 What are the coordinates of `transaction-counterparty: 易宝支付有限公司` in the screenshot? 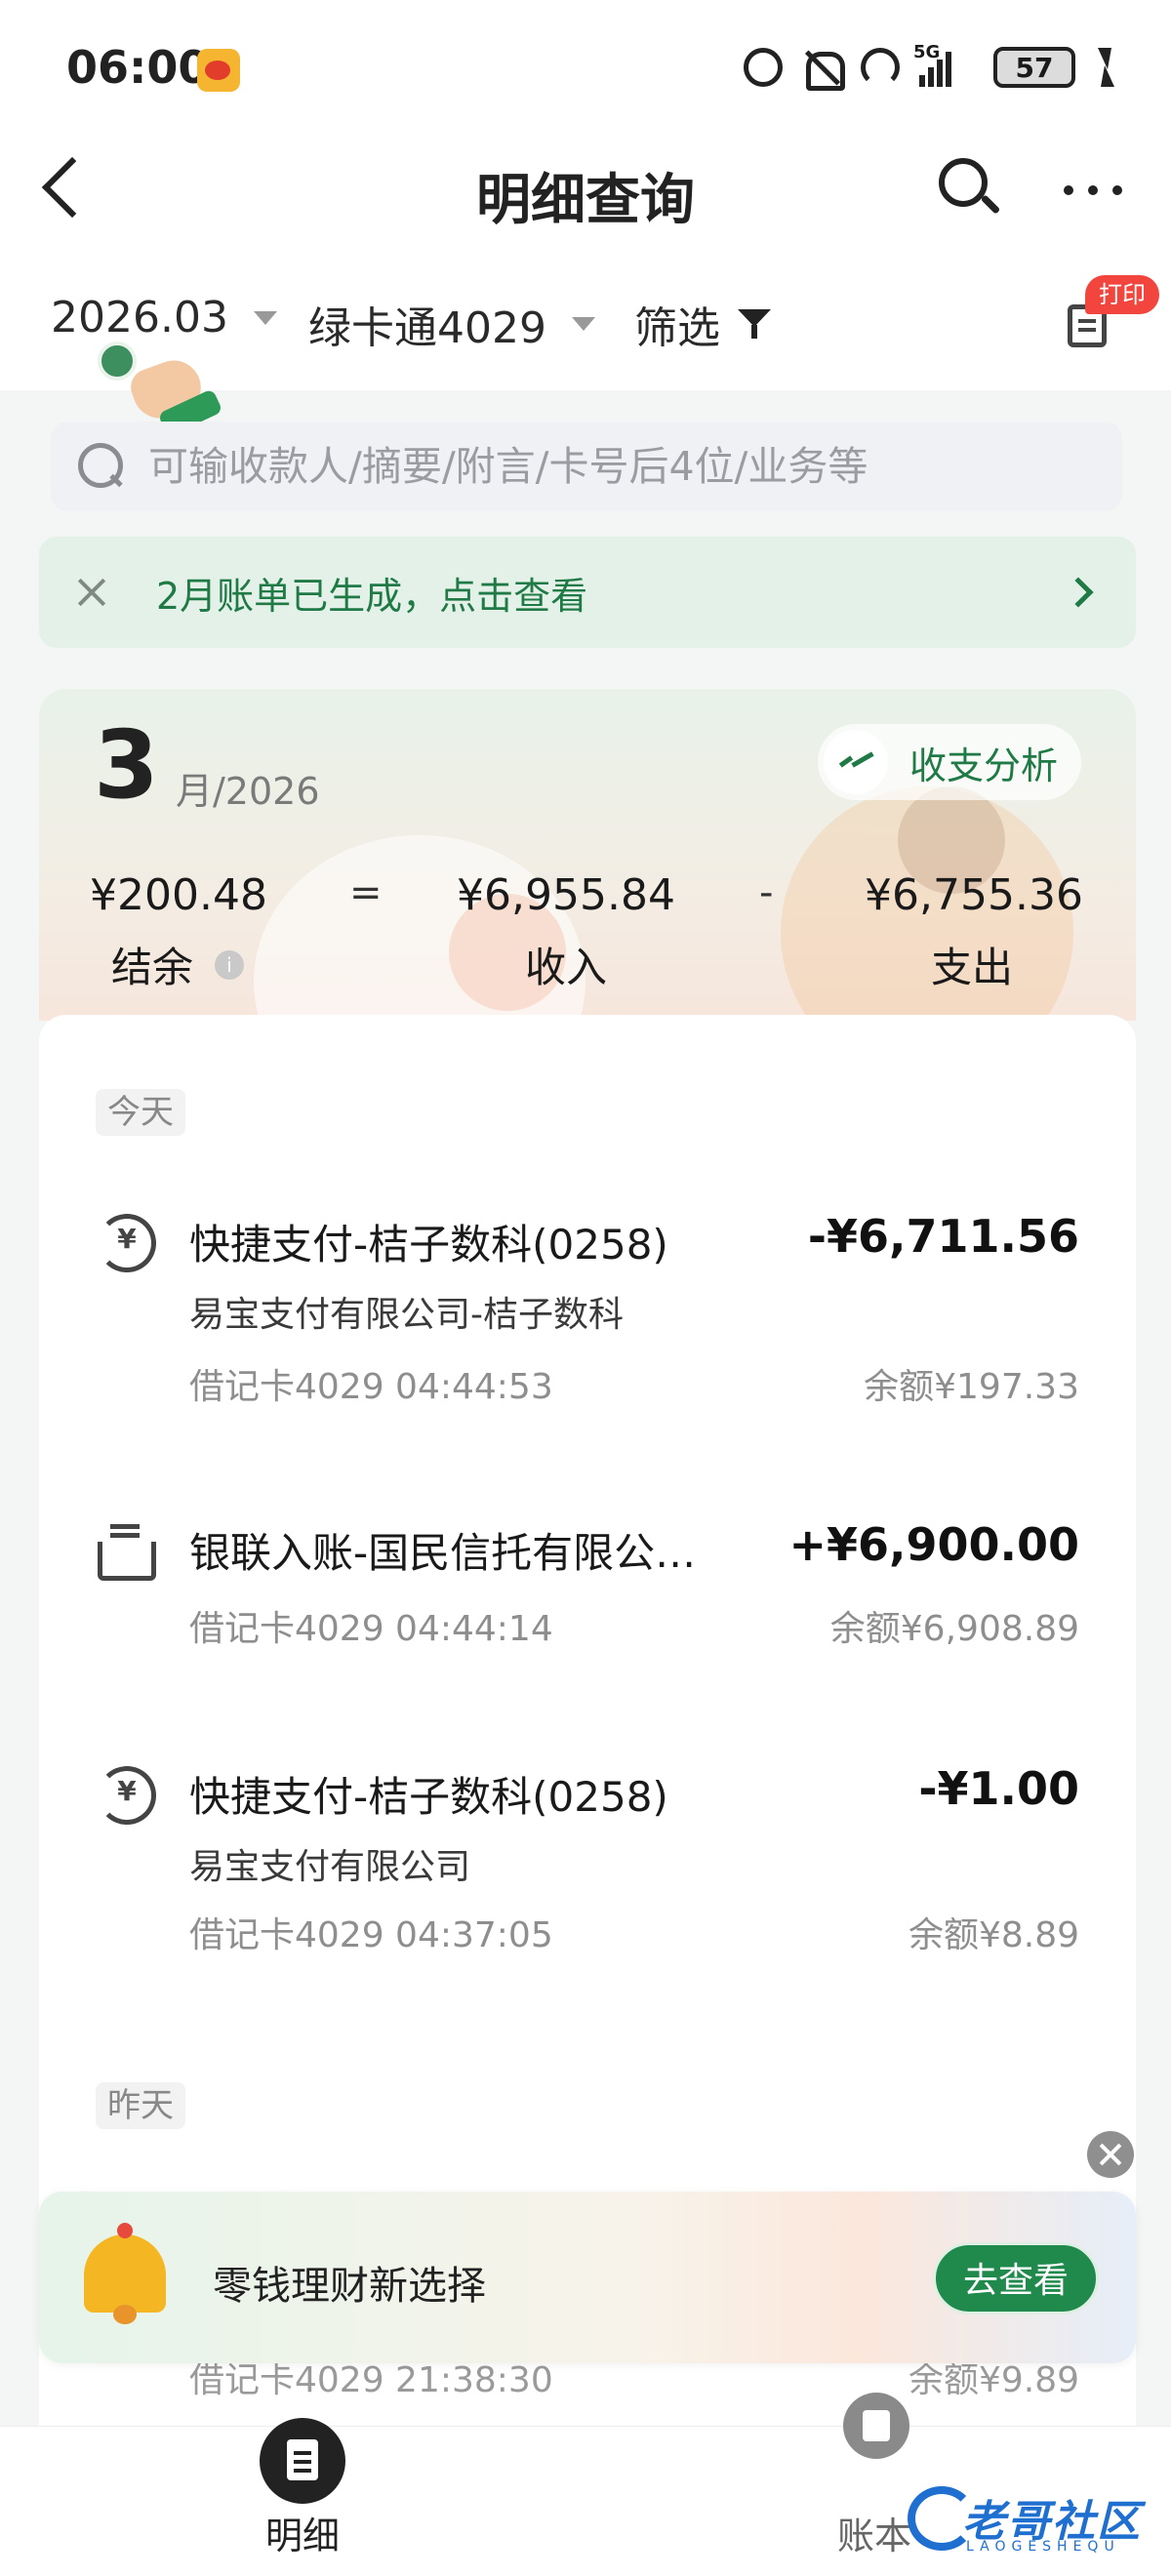 It's located at (330, 1867).